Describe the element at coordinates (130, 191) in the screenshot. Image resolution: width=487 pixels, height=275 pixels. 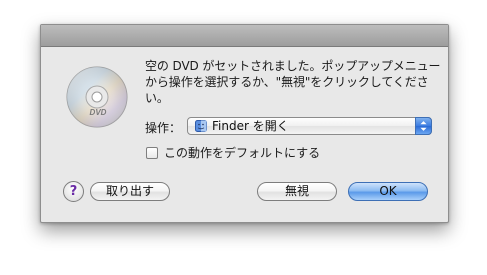
I see `eject-button: 取り出す` at that location.